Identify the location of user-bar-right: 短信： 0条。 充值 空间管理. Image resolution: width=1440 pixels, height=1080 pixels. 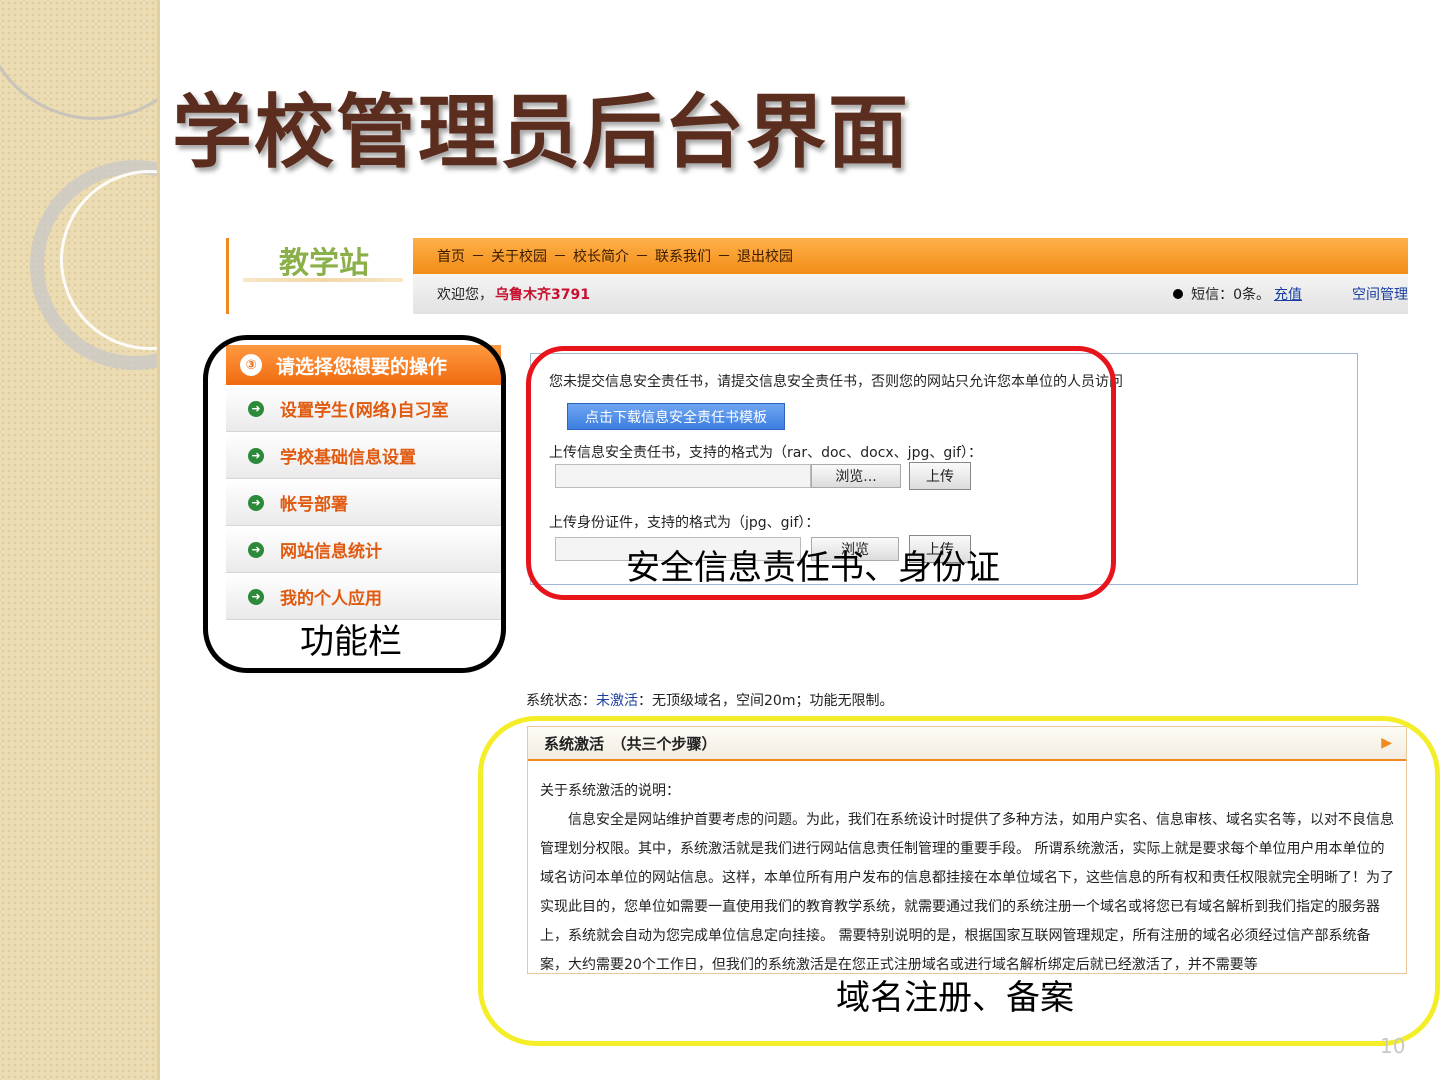
(1290, 294).